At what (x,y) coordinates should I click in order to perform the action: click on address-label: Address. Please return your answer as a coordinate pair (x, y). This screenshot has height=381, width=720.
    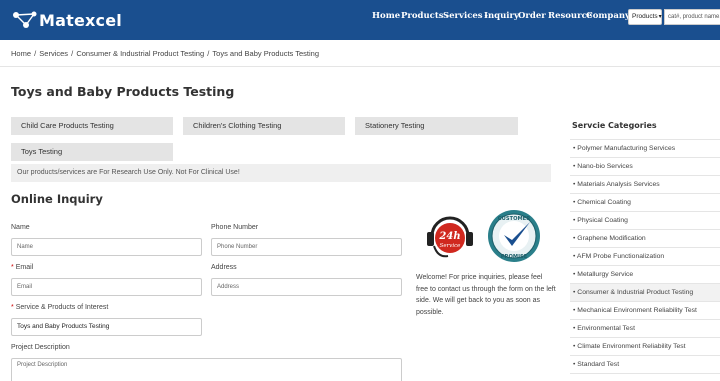
    Looking at the image, I should click on (224, 267).